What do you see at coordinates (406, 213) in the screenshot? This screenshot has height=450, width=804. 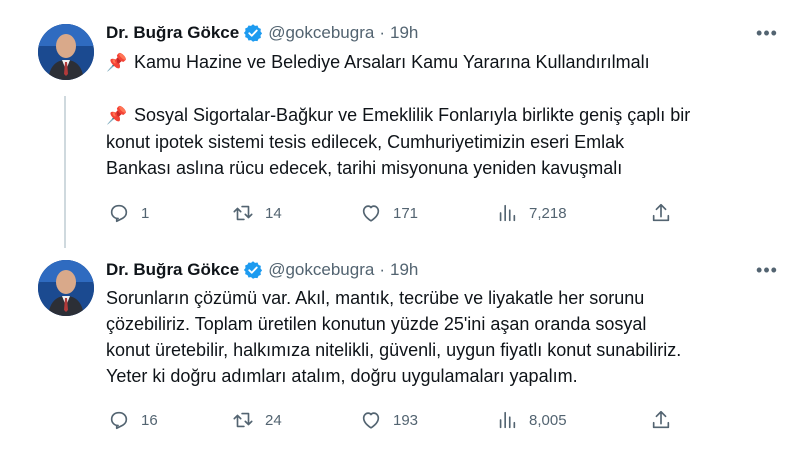 I see `like-count: 171` at bounding box center [406, 213].